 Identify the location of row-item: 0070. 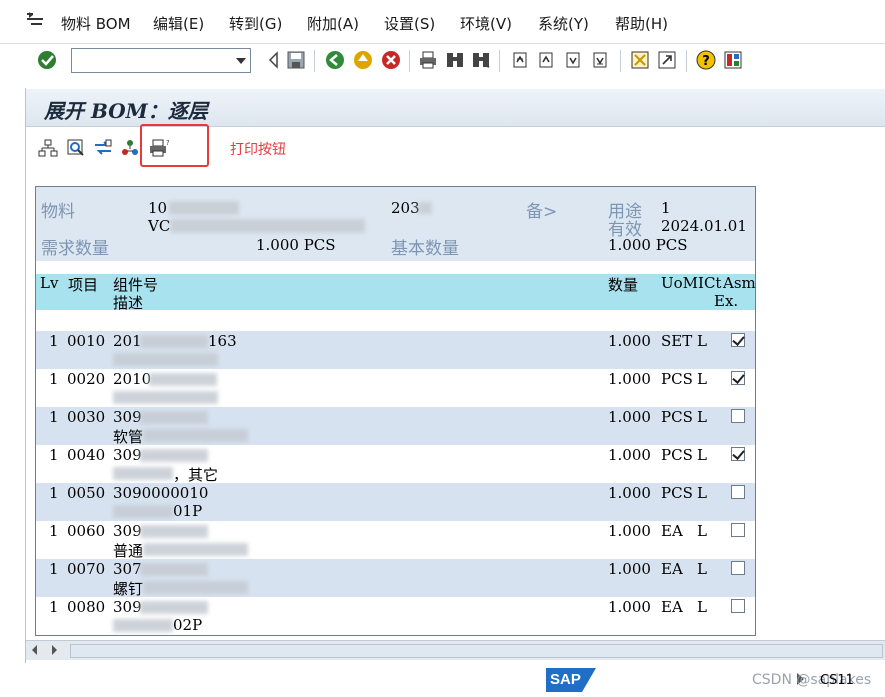
(86, 569).